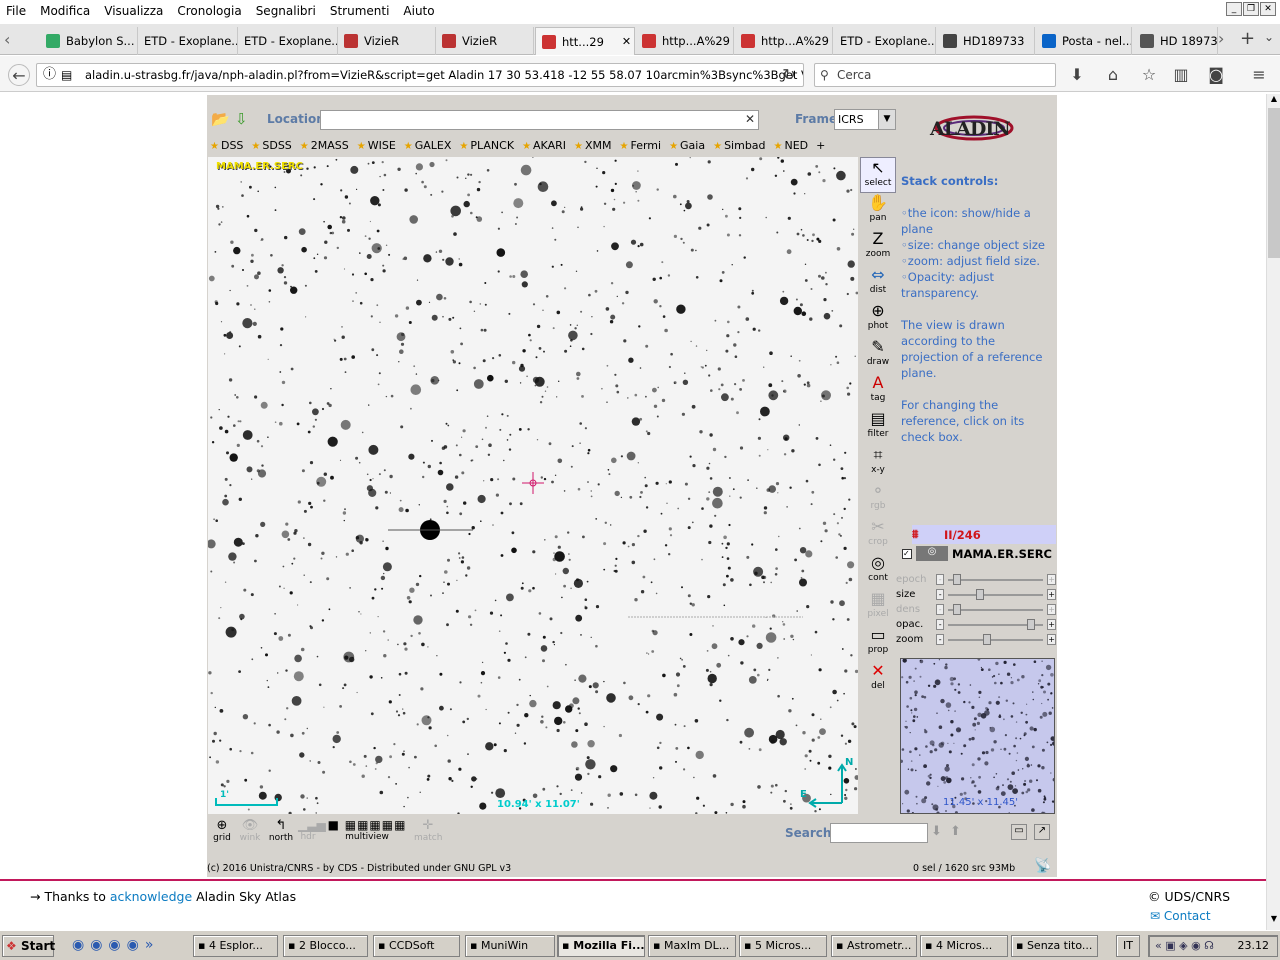 This screenshot has height=960, width=1280. I want to click on survey-12: +, so click(820, 145).